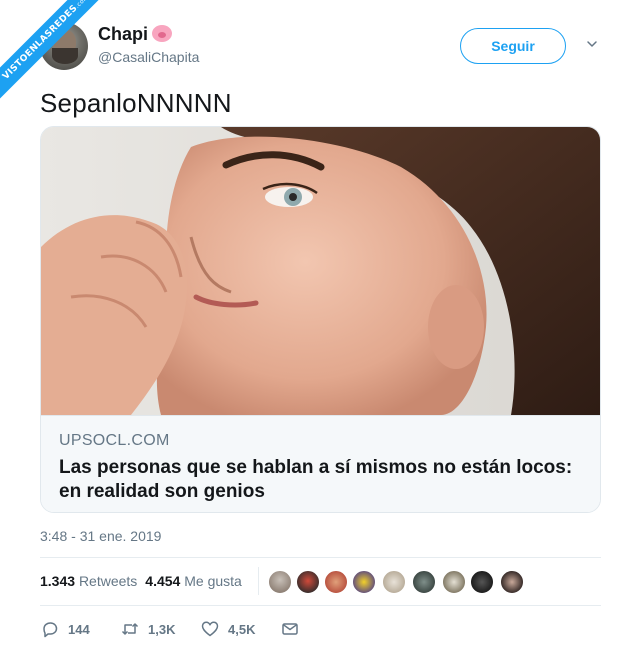 The height and width of the screenshot is (672, 643). Describe the element at coordinates (242, 629) in the screenshot. I see `like-count: 4,5K` at that location.